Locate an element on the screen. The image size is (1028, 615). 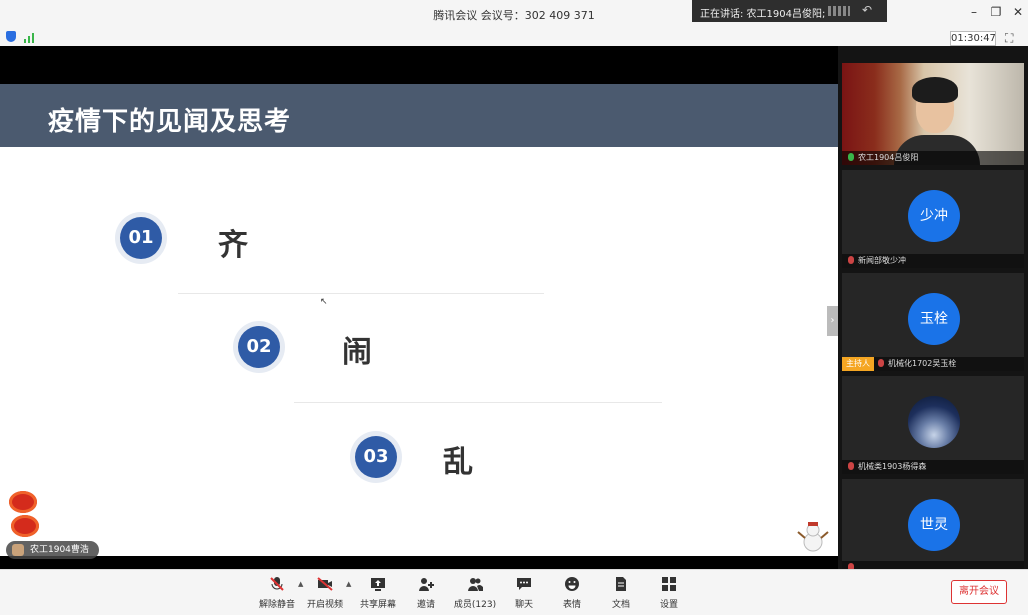
speaking-indicator: 正在讲话: 农工1904吕俊阳; ↶ is located at coordinates (789, 11).